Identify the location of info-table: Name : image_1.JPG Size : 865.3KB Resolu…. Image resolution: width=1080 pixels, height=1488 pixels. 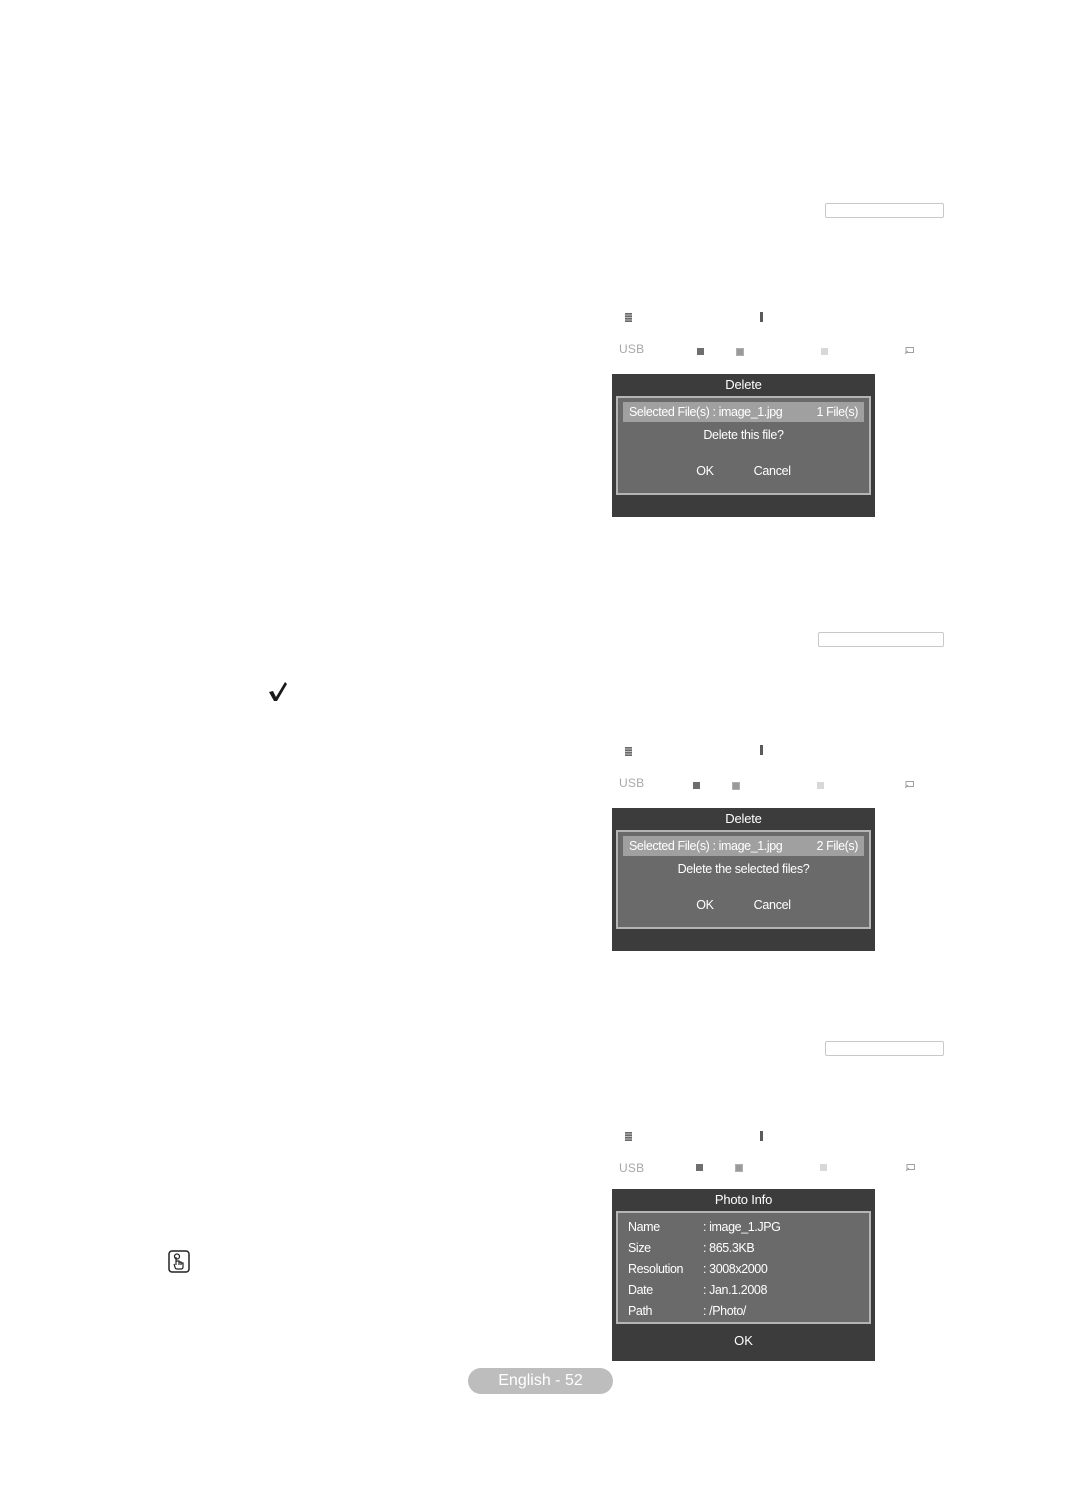
(743, 1268).